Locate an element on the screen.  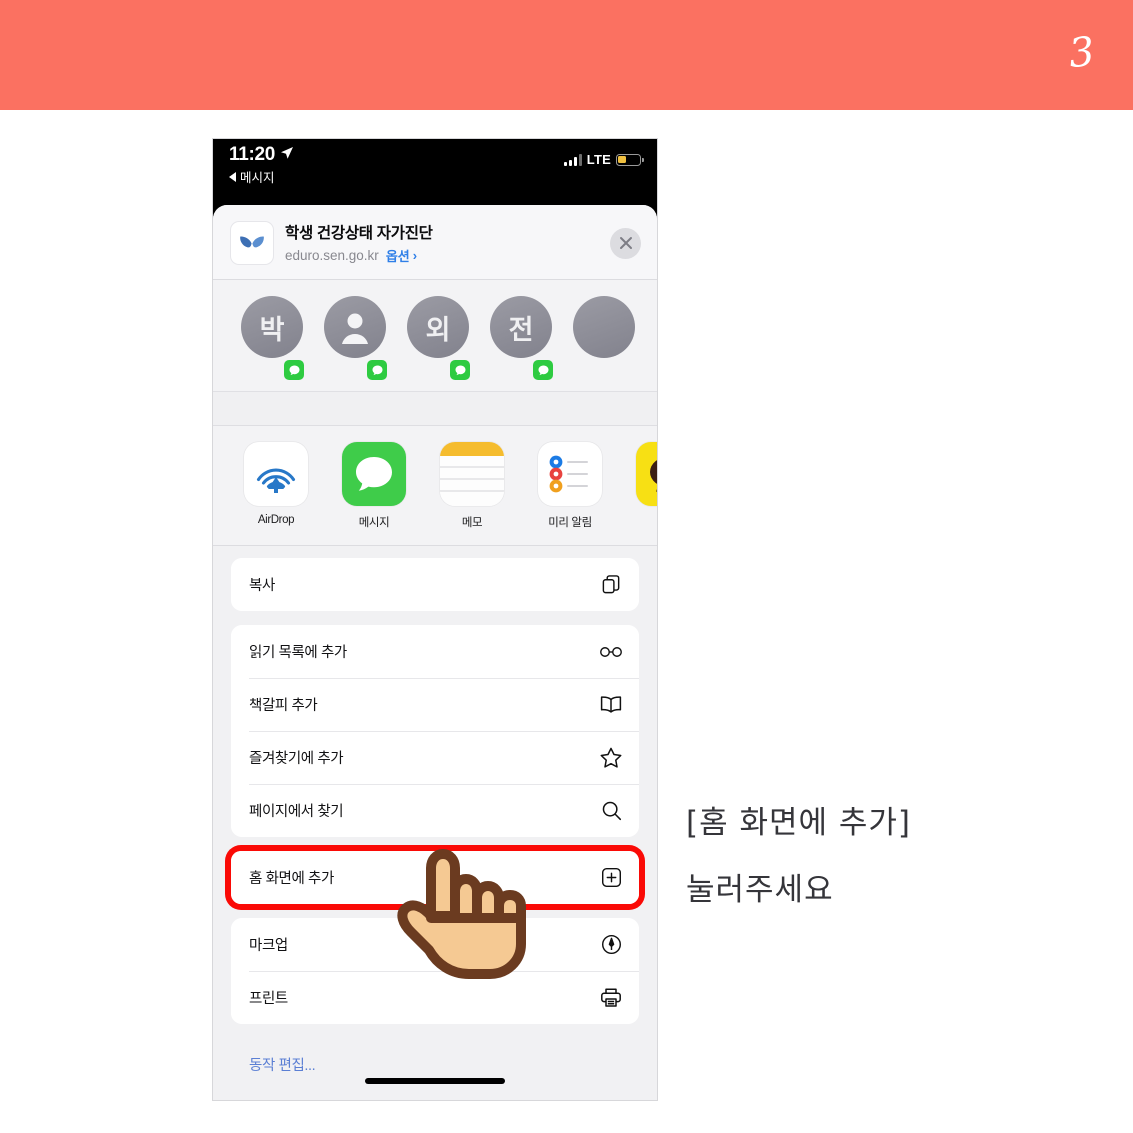
airdrop-icon is located at coordinates (276, 474).